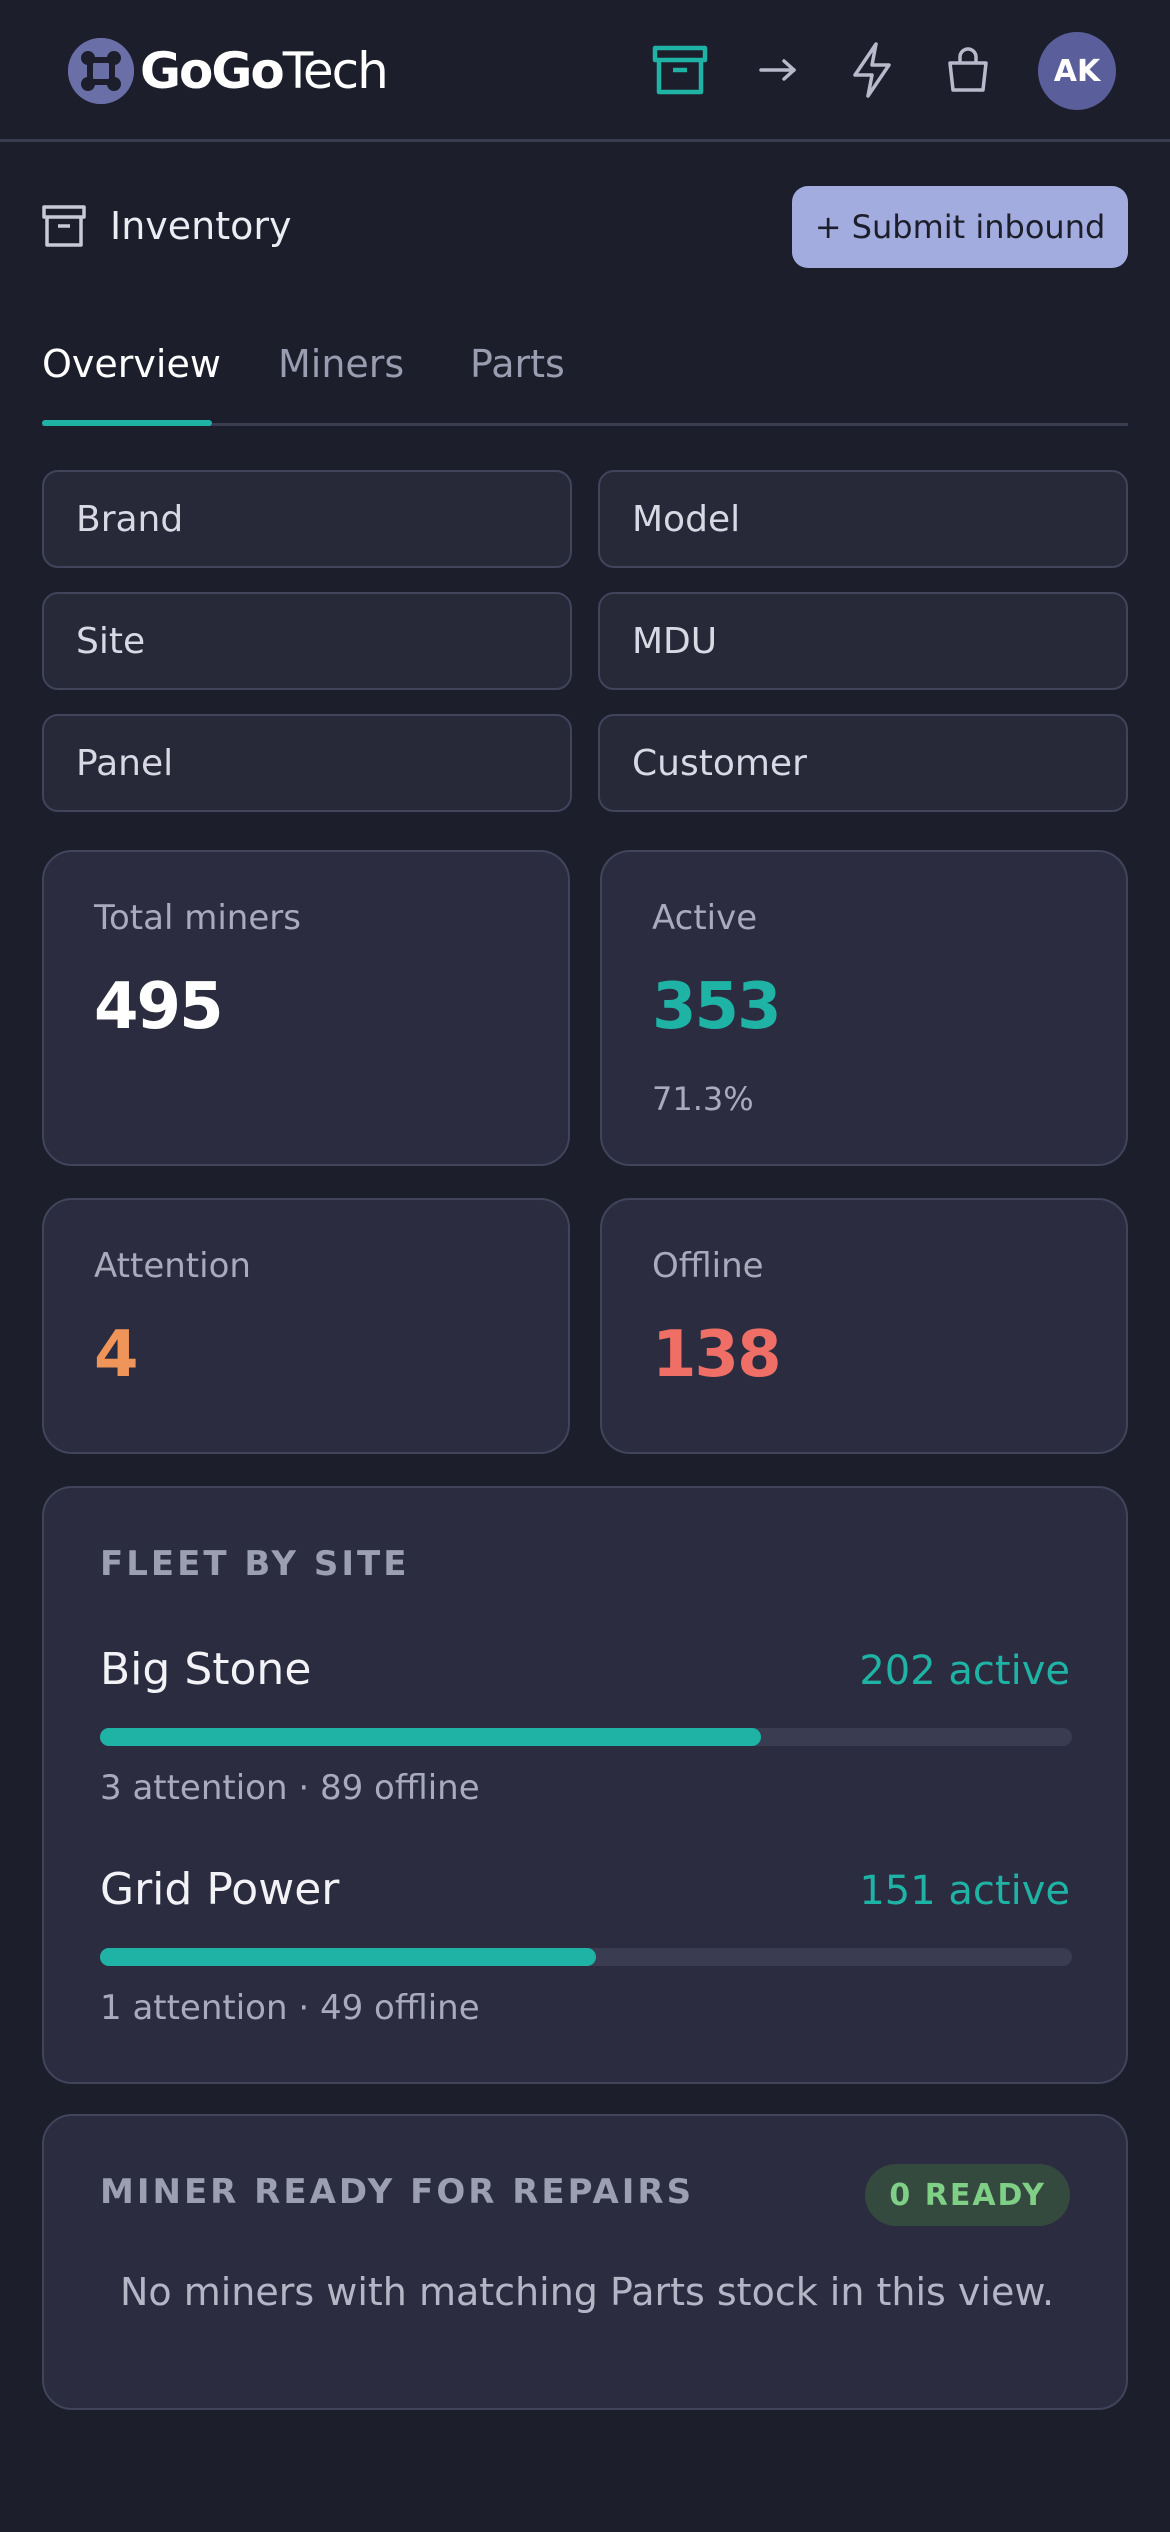 The height and width of the screenshot is (2532, 1170). I want to click on panel-title: MINER READY FOR REPAIRS, so click(397, 2192).